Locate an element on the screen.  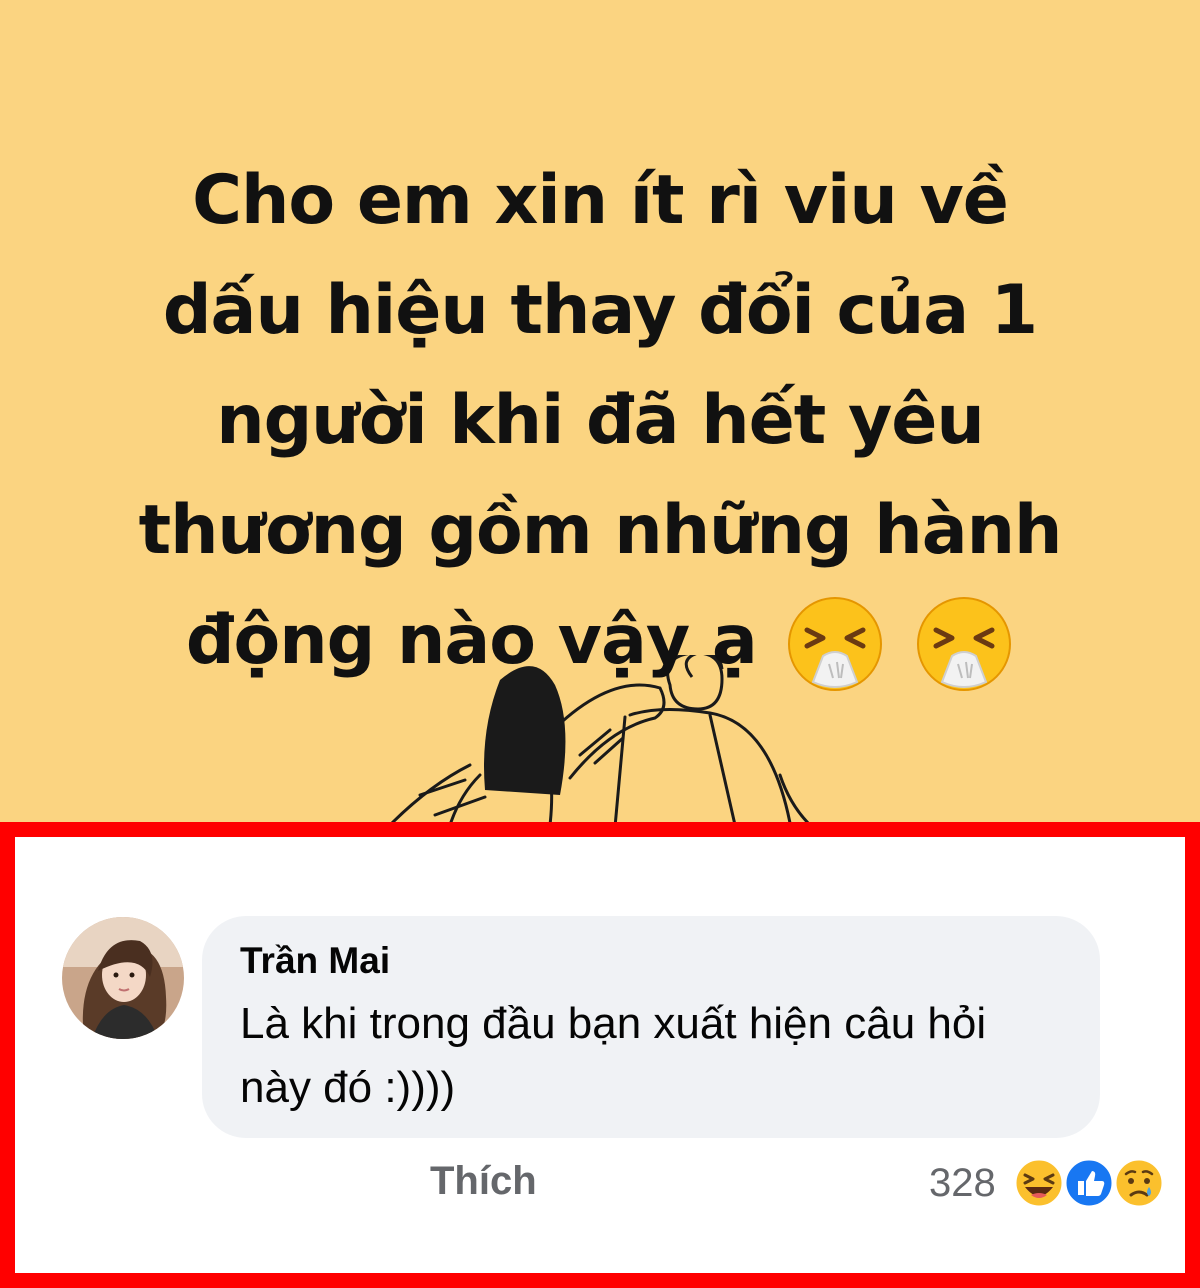
like-icon is located at coordinates (1089, 1183).